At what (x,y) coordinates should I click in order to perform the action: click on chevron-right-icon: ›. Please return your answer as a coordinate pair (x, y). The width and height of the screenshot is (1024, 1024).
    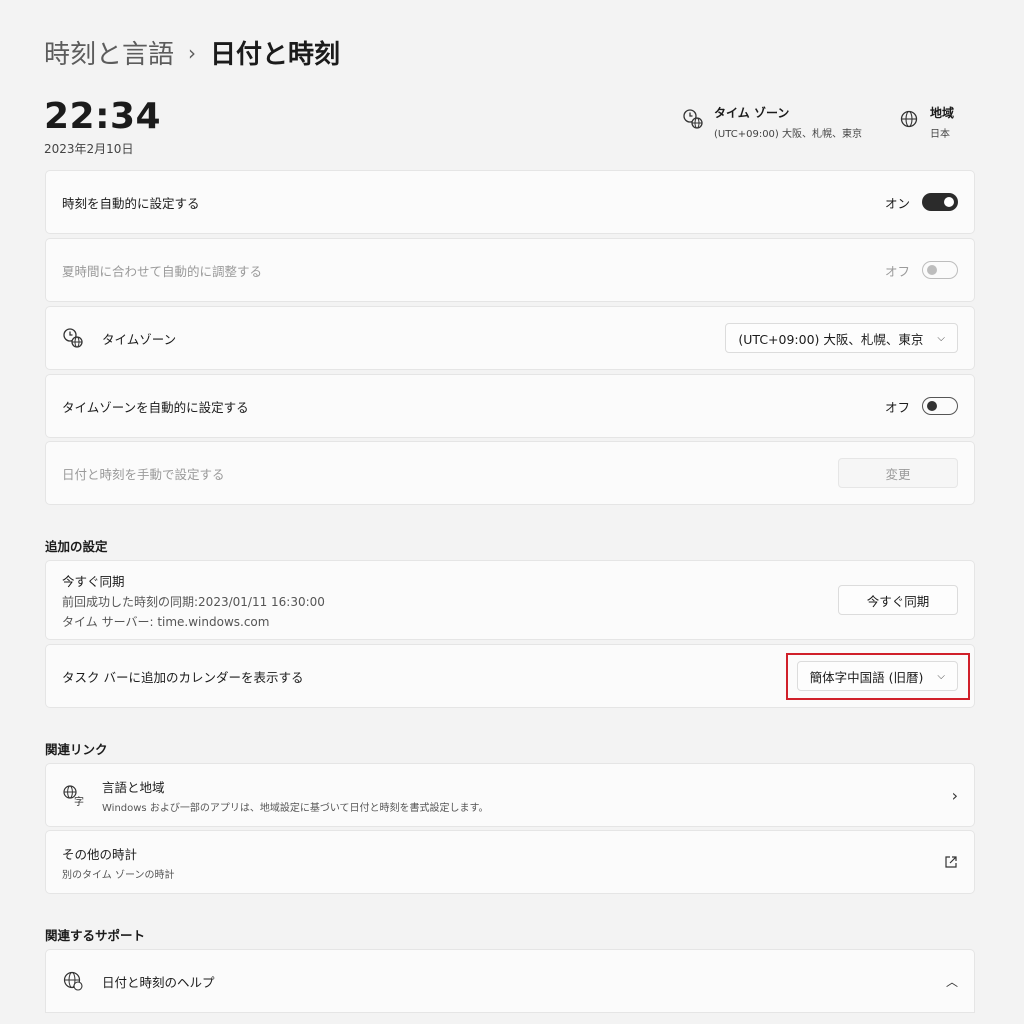
    Looking at the image, I should click on (954, 795).